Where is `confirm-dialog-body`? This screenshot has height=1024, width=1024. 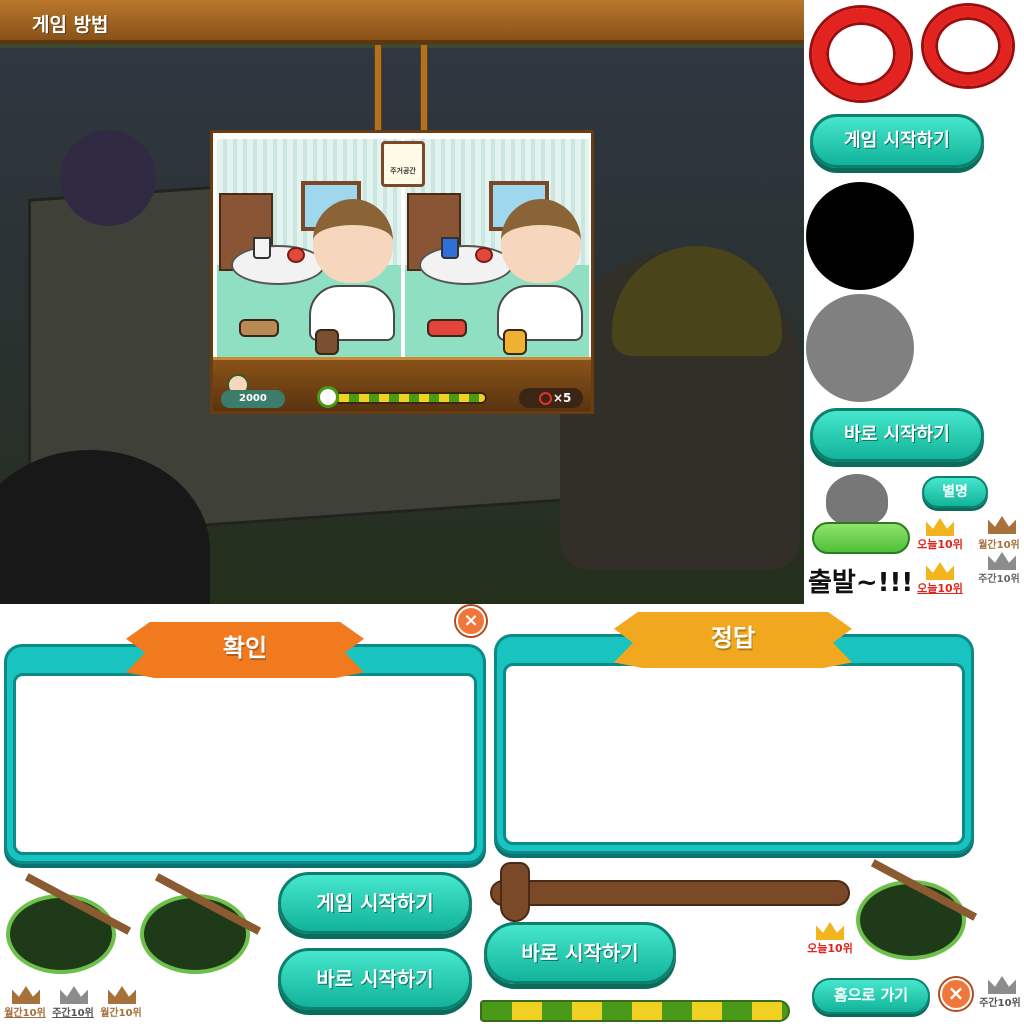
confirm-dialog-body is located at coordinates (245, 764).